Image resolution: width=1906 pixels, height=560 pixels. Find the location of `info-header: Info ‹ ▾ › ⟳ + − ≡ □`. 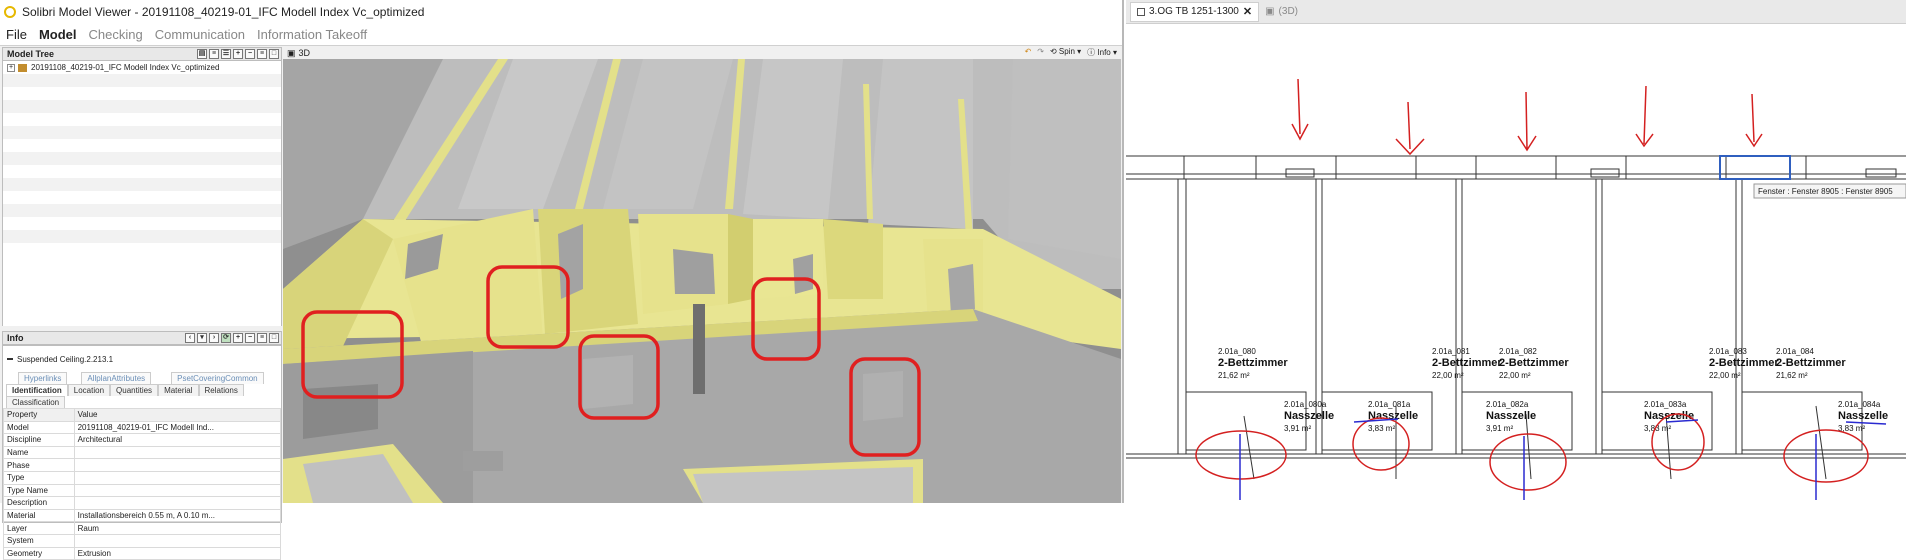

info-header: Info ‹ ▾ › ⟳ + − ≡ □ is located at coordinates (142, 338).